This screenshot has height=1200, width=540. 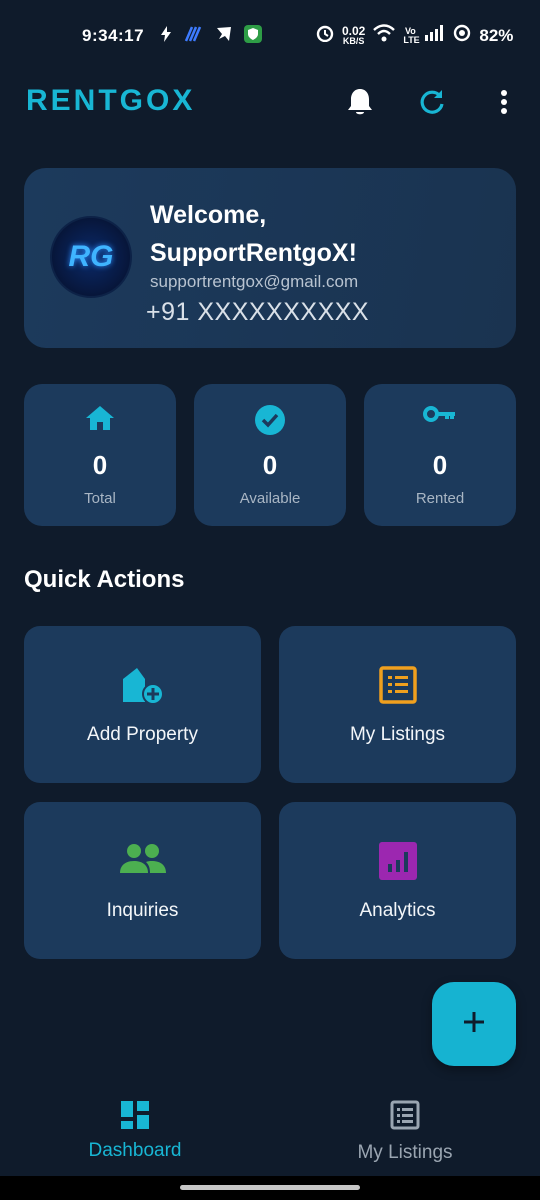 I want to click on stat-label: Available, so click(x=270, y=498).